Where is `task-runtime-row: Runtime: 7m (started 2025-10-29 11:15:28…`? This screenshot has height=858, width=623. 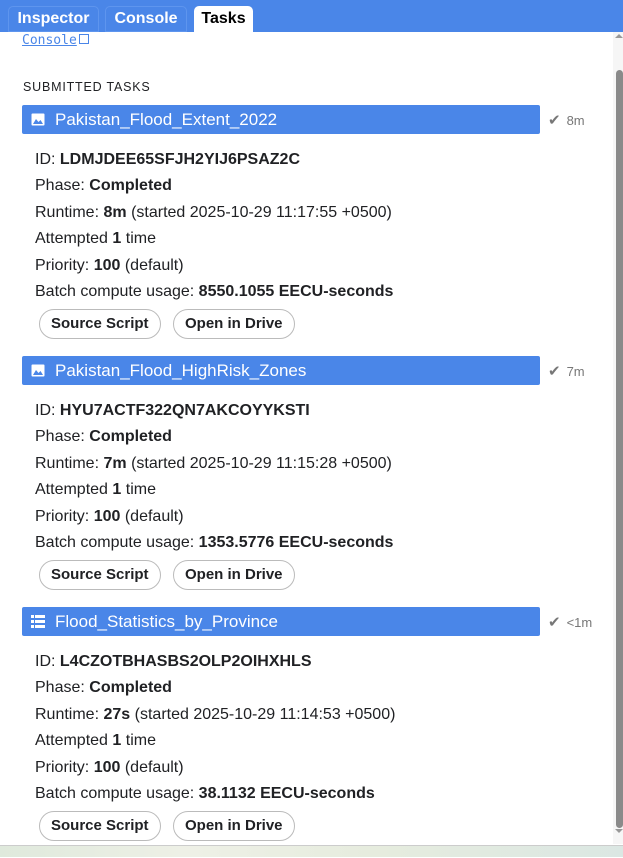
task-runtime-row: Runtime: 7m (started 2025-10-29 11:15:28… is located at coordinates (214, 464).